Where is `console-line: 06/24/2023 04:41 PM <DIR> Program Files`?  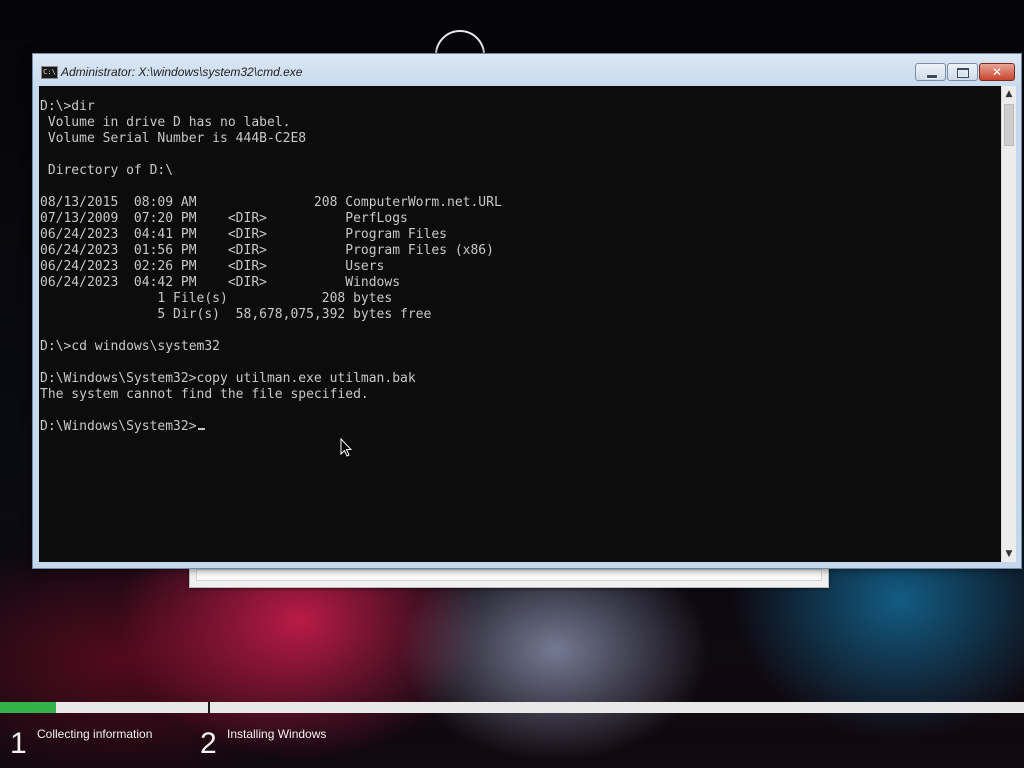 console-line: 06/24/2023 04:41 PM <DIR> Program Files is located at coordinates (243, 234).